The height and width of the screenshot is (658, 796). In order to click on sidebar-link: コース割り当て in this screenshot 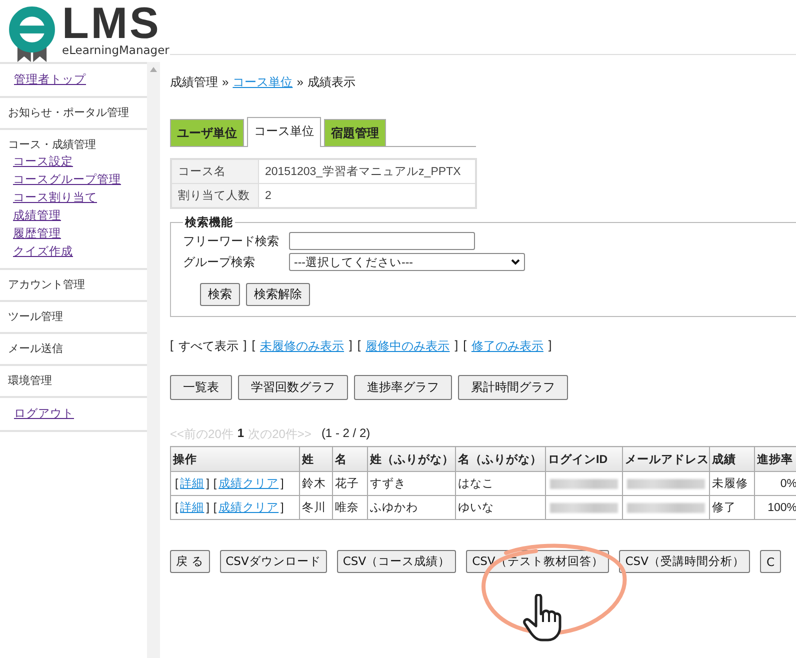, I will do `click(55, 198)`.